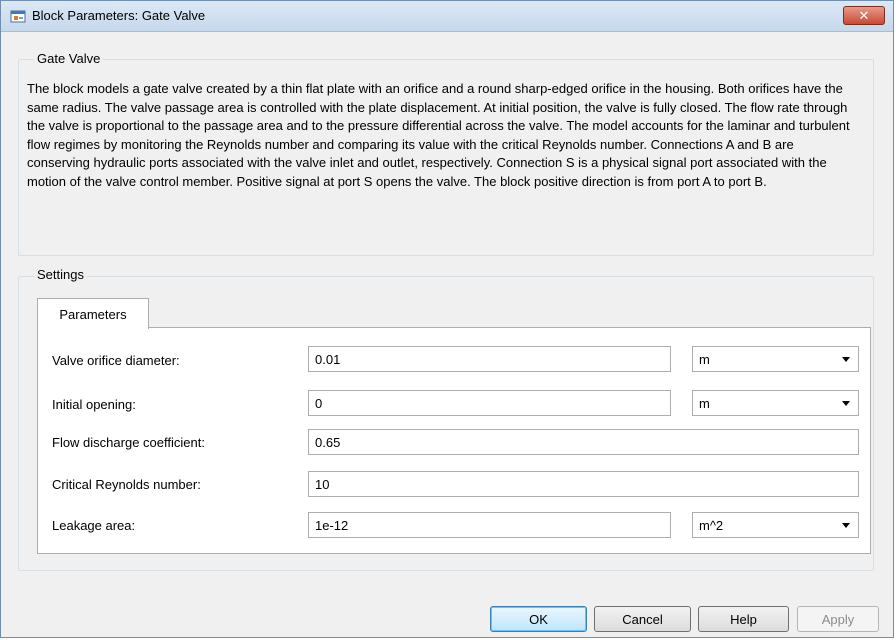  What do you see at coordinates (94, 525) in the screenshot?
I see `leakage-area-label: Leakage area:` at bounding box center [94, 525].